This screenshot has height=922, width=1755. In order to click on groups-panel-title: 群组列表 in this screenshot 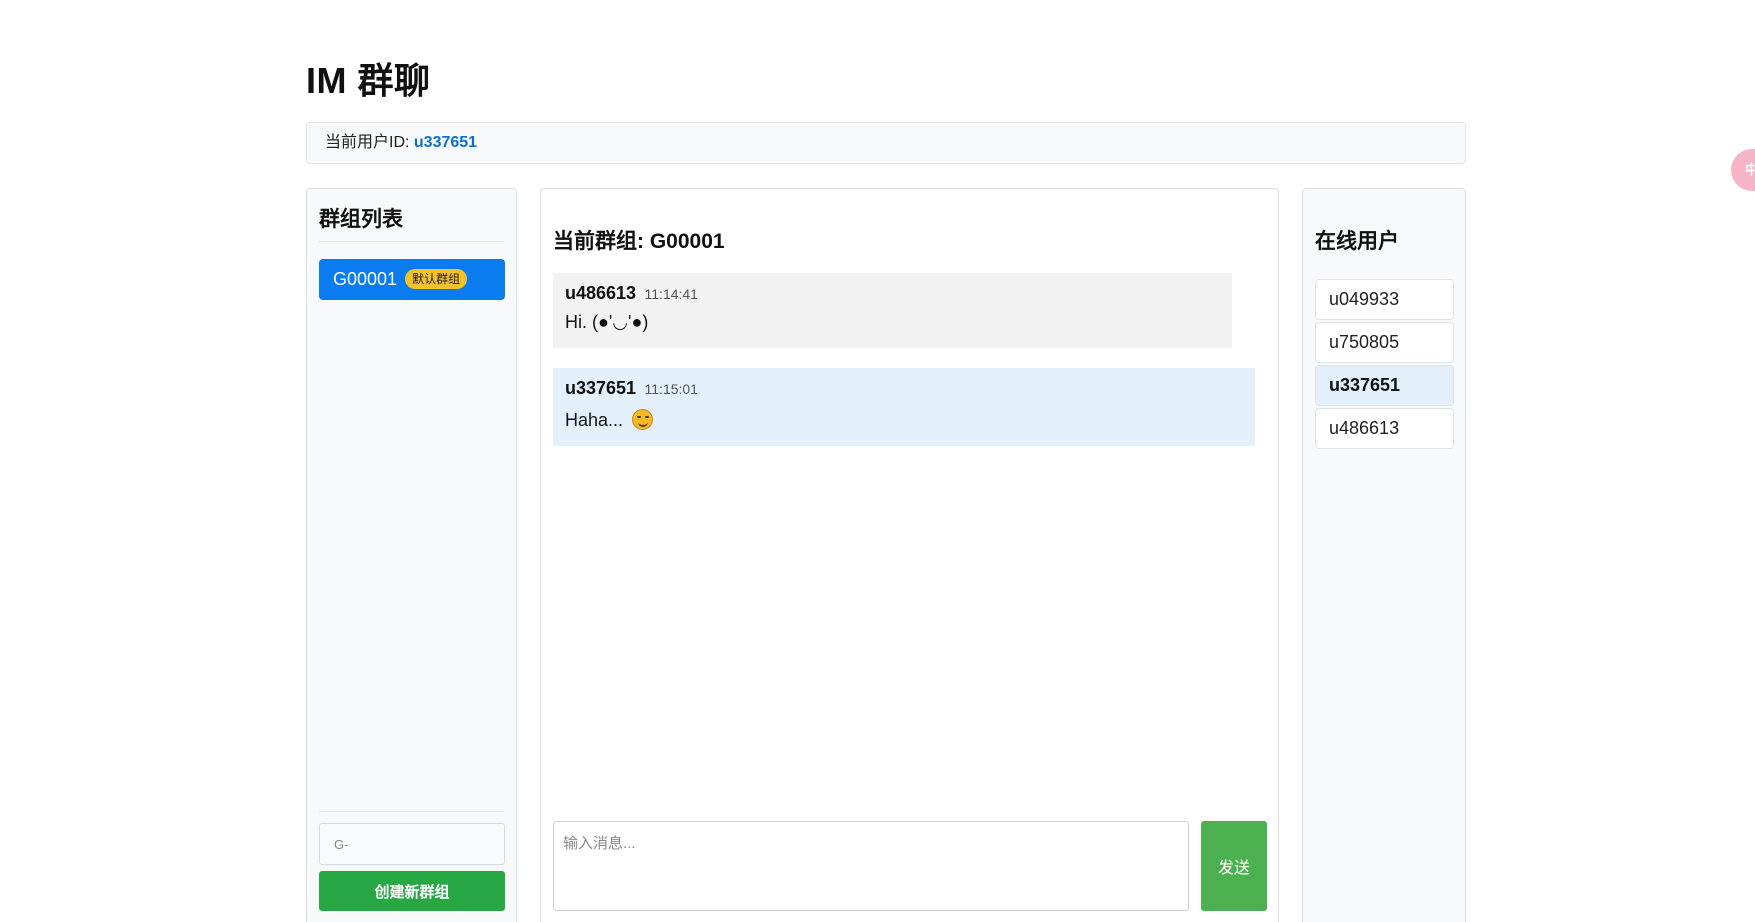, I will do `click(361, 219)`.